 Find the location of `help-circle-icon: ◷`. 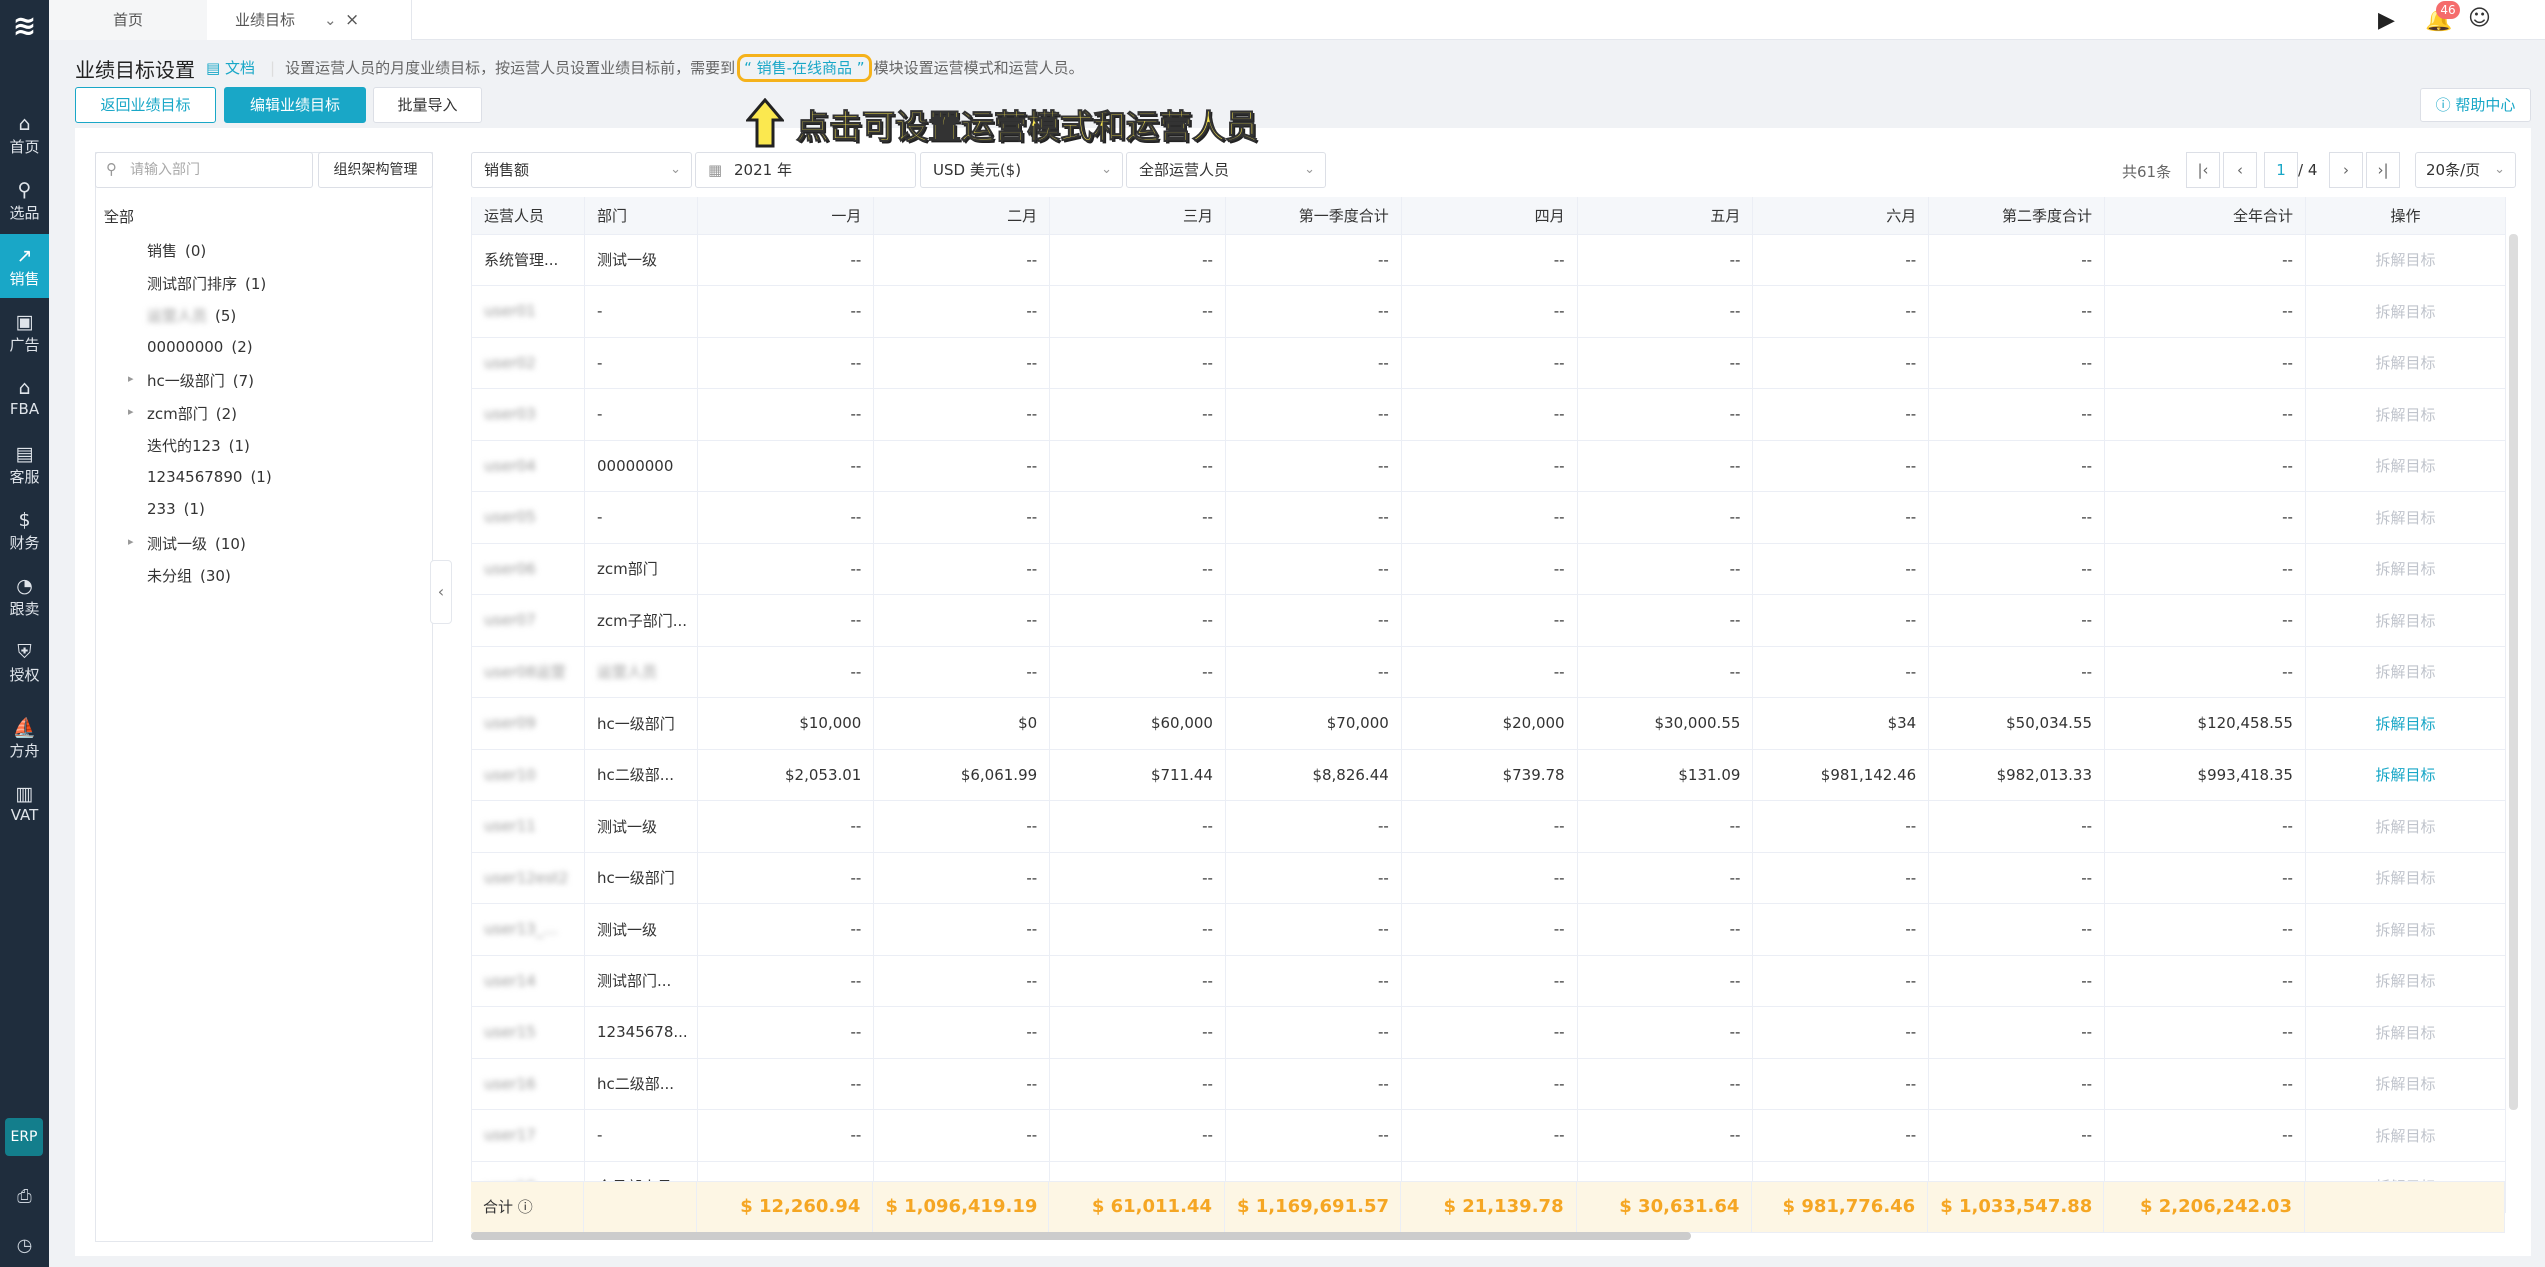

help-circle-icon: ◷ is located at coordinates (24, 1247).